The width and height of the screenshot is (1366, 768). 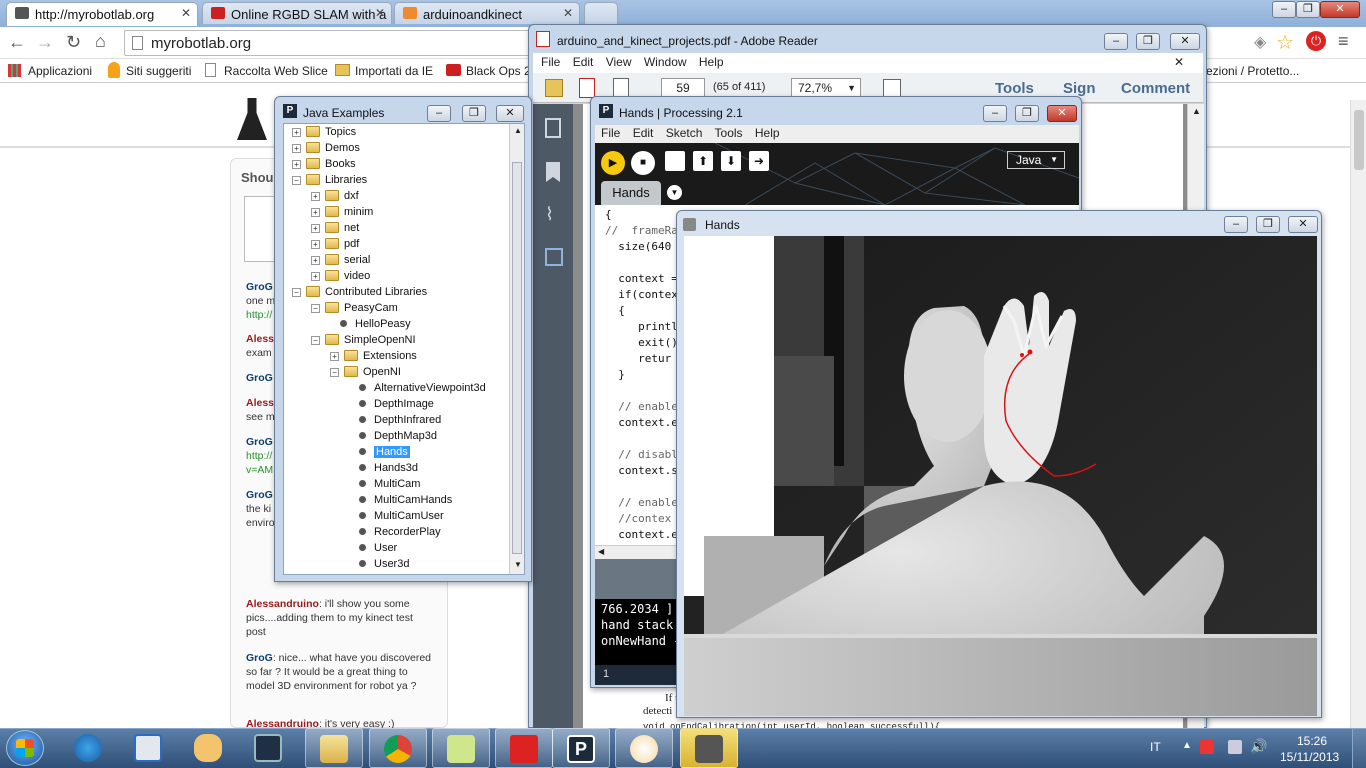 What do you see at coordinates (396, 516) in the screenshot?
I see `tree-item: MultiCamUser` at bounding box center [396, 516].